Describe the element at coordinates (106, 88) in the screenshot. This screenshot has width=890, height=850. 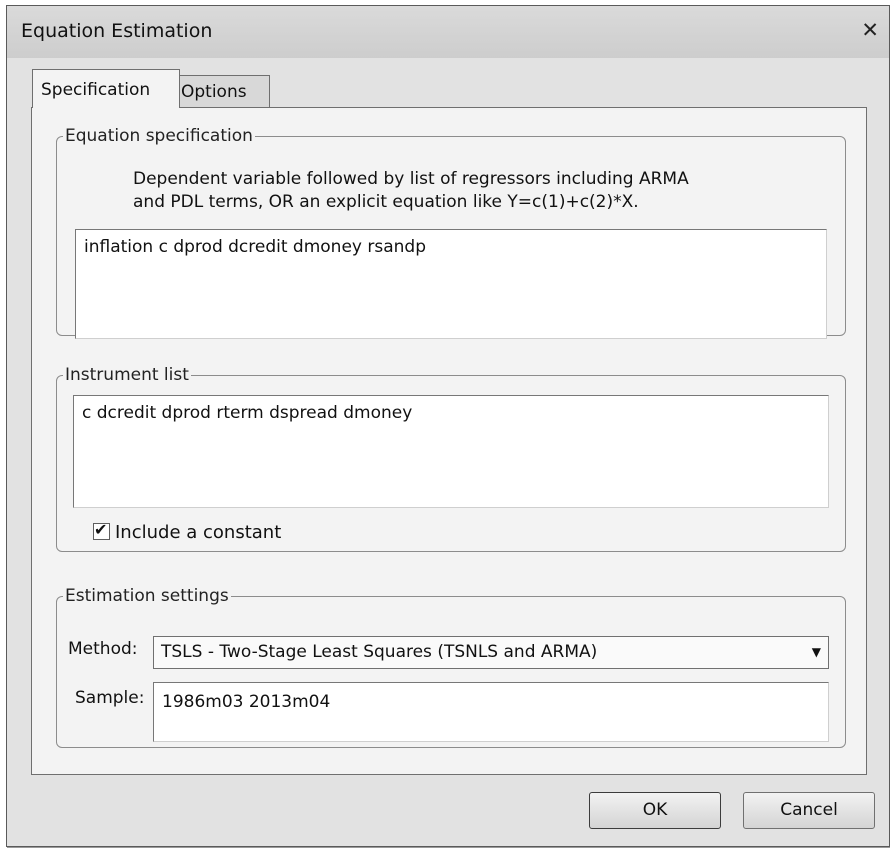
I see `tab-specification: Specification` at that location.